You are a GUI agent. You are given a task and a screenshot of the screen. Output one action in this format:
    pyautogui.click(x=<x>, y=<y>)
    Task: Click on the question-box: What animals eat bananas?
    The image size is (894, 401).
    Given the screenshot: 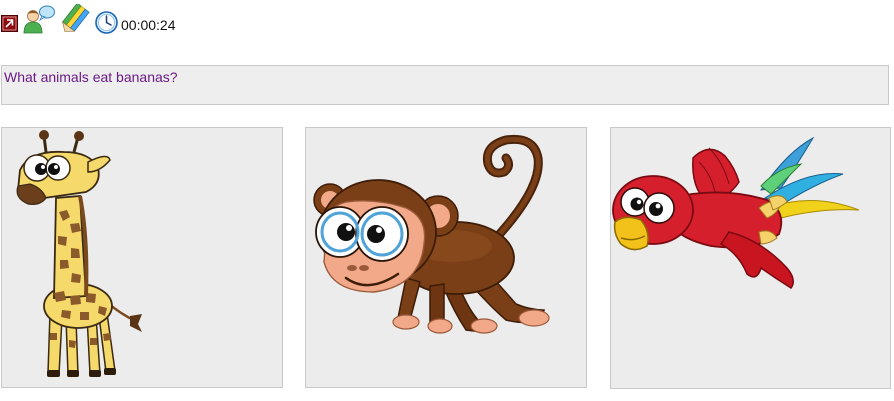 What is the action you would take?
    pyautogui.click(x=445, y=85)
    